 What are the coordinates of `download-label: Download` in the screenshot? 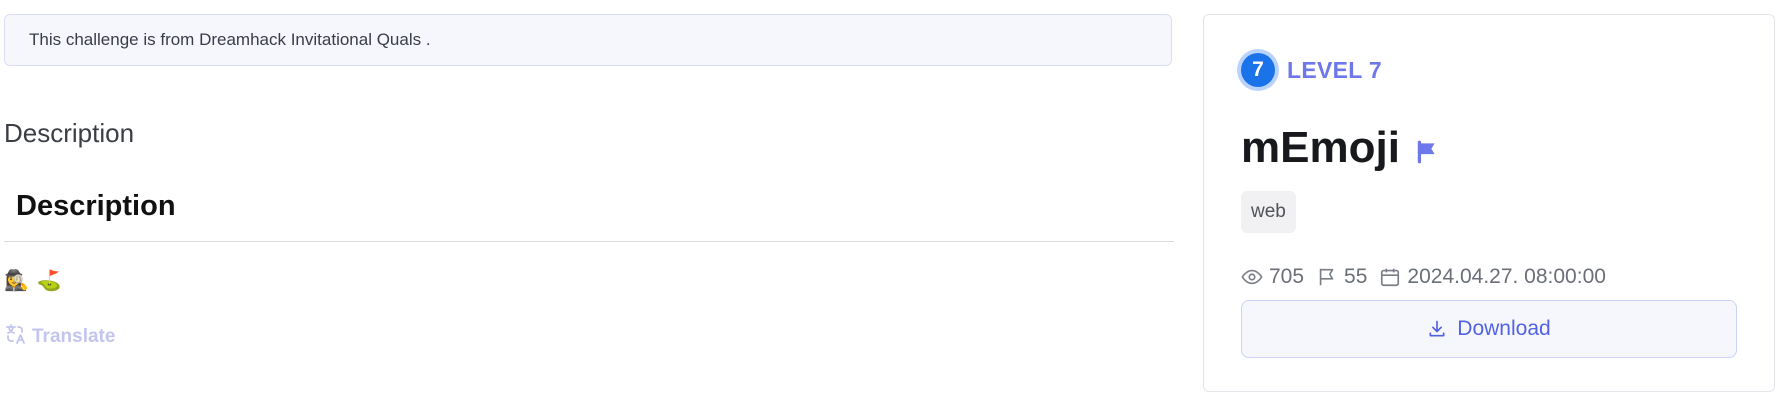 It's located at (1504, 328).